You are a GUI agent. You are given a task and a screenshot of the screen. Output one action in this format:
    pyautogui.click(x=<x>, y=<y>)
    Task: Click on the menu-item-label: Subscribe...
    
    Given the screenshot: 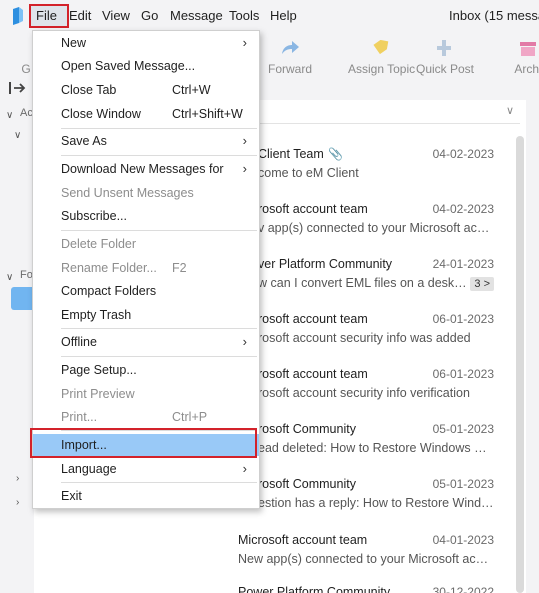 What is the action you would take?
    pyautogui.click(x=94, y=216)
    